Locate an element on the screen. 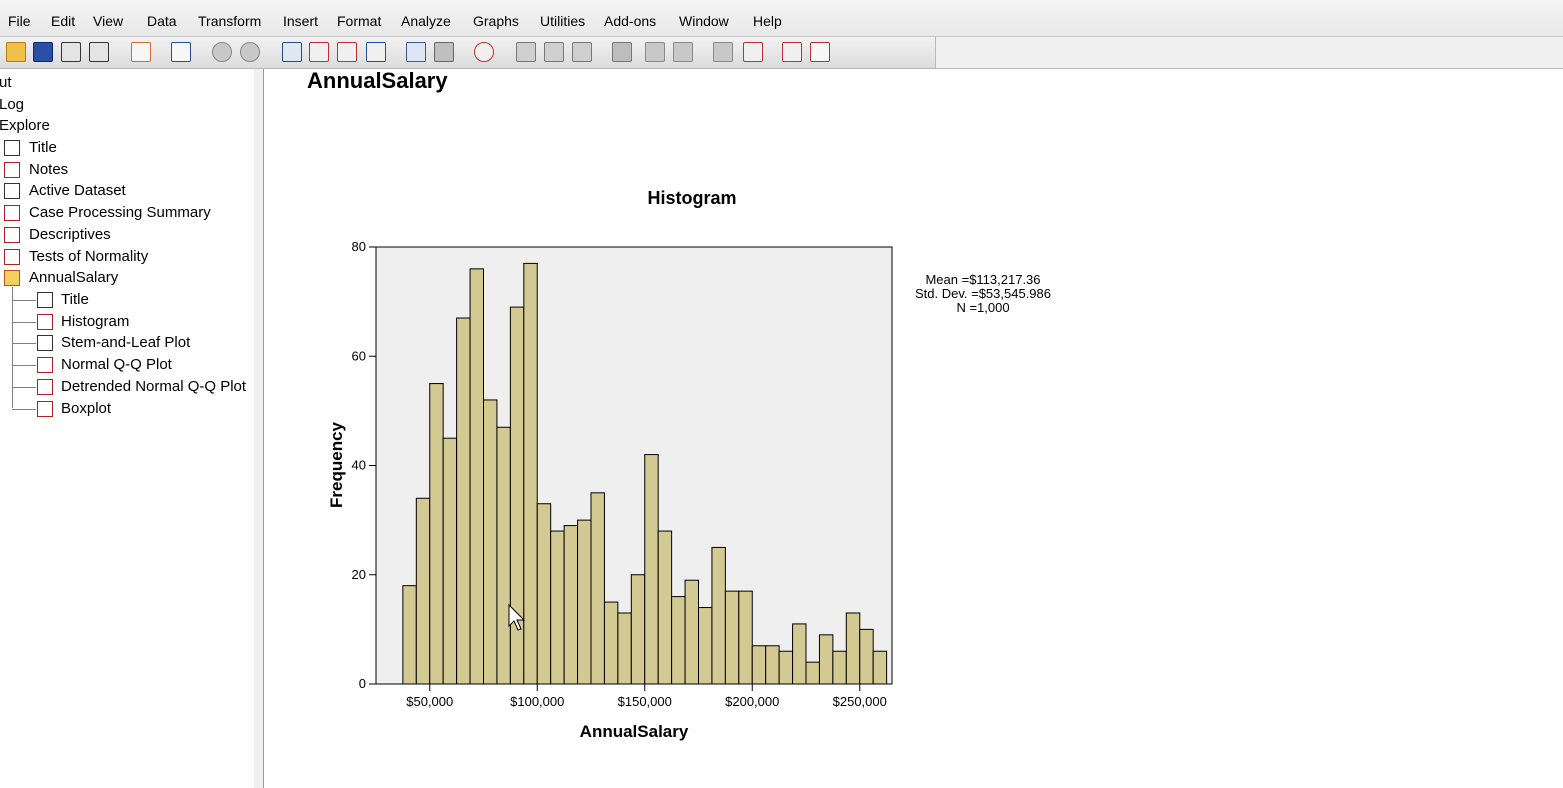 The image size is (1563, 788). notes-icon is located at coordinates (12, 169).